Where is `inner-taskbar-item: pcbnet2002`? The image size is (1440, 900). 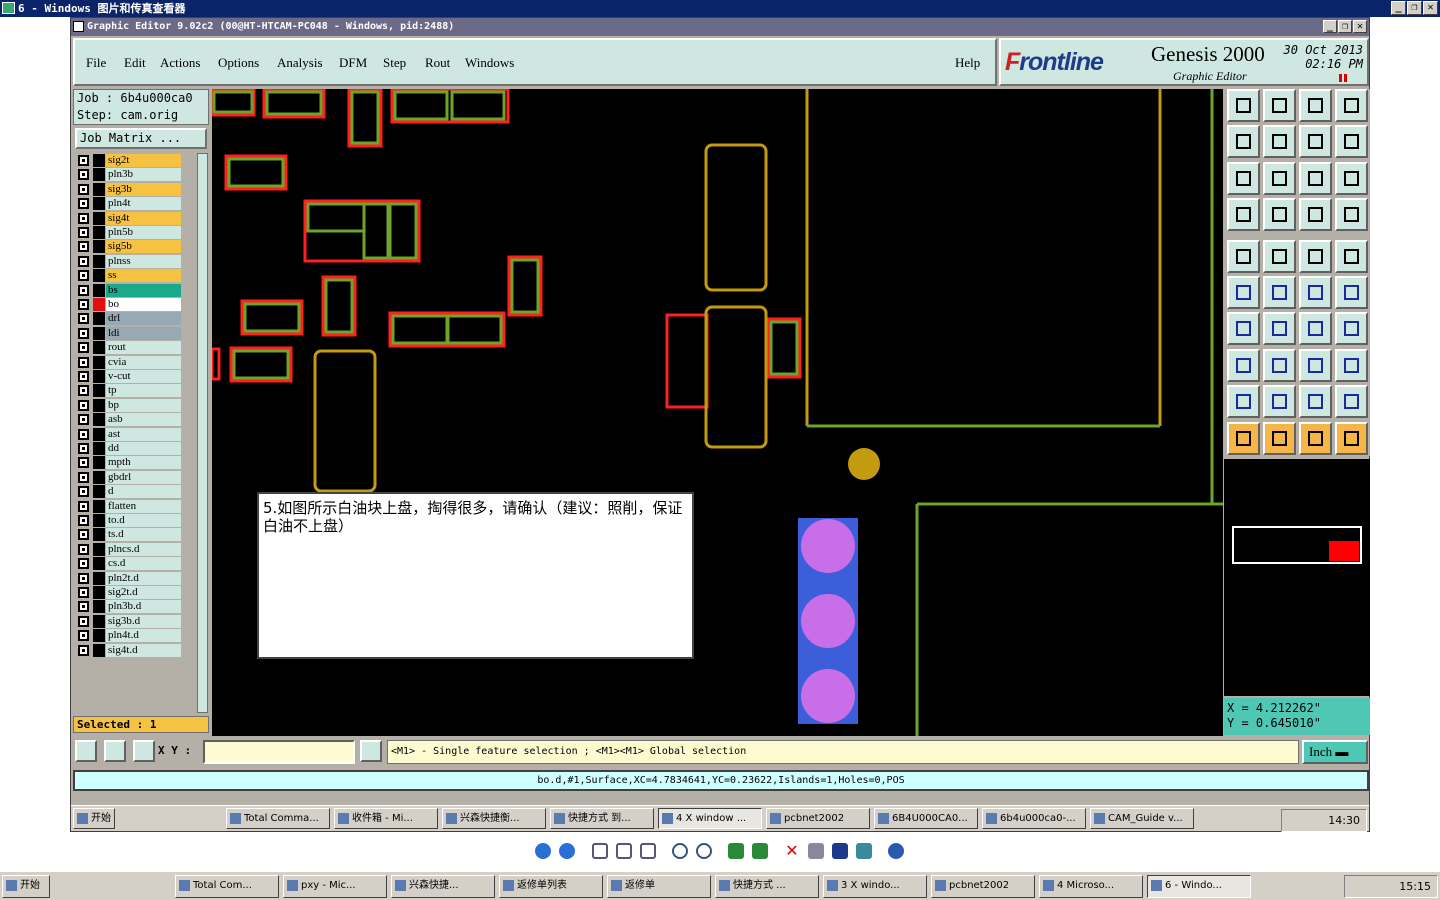
inner-taskbar-item: pcbnet2002 is located at coordinates (818, 818).